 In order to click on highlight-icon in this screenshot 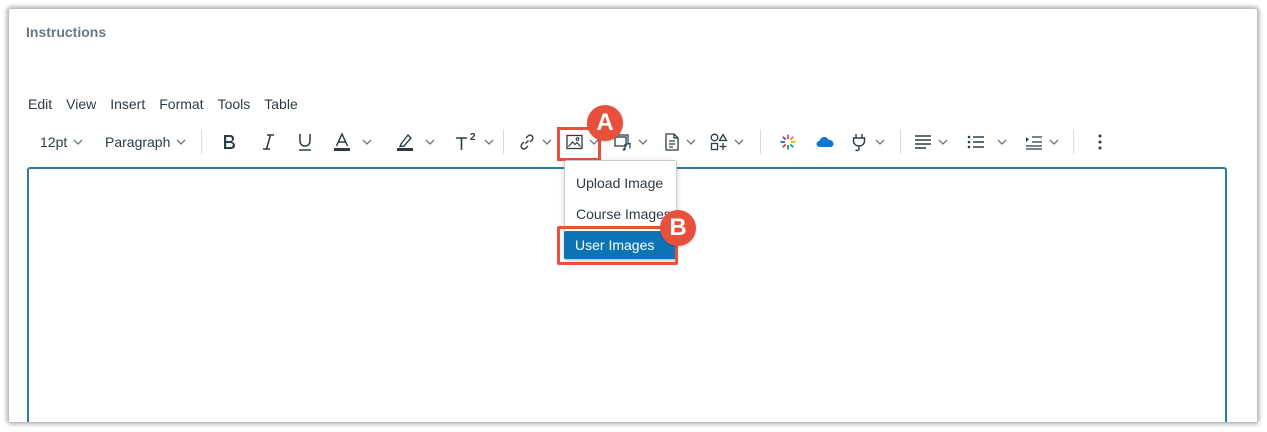, I will do `click(405, 142)`.